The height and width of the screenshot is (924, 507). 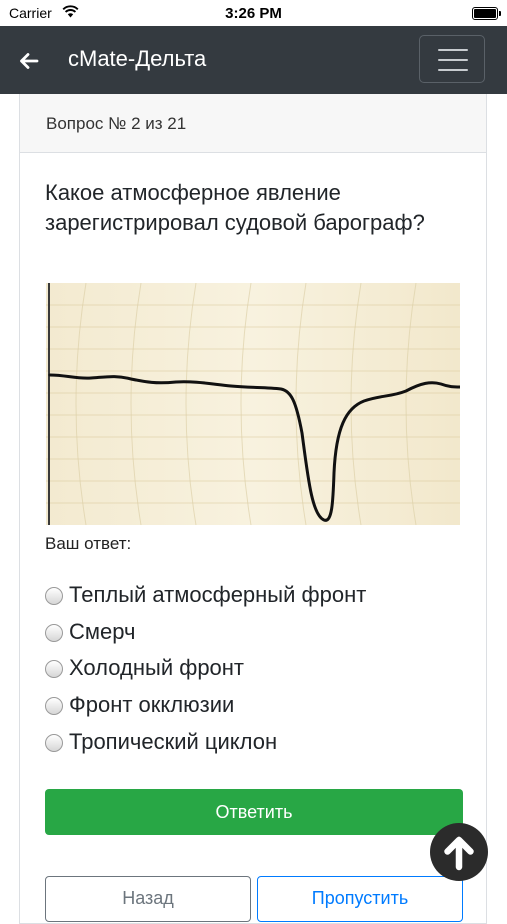 What do you see at coordinates (152, 704) in the screenshot?
I see `option-label: Фронт окклюзии` at bounding box center [152, 704].